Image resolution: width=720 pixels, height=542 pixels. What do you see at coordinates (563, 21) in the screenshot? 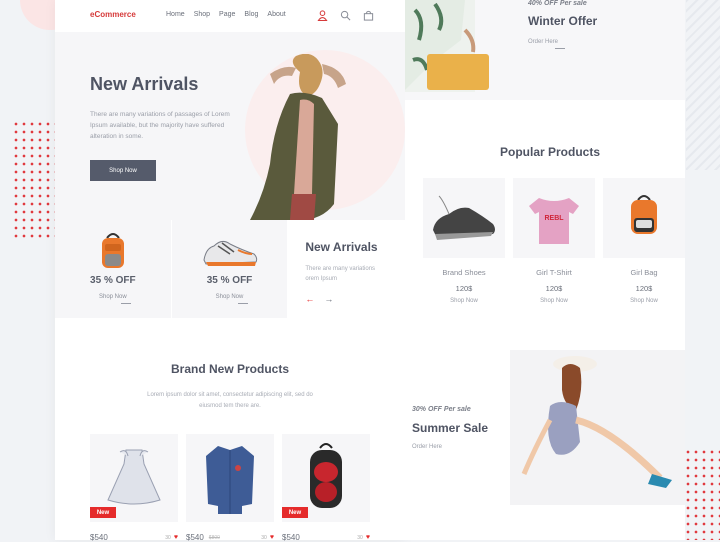
I see `winter-title: Winter Offer` at bounding box center [563, 21].